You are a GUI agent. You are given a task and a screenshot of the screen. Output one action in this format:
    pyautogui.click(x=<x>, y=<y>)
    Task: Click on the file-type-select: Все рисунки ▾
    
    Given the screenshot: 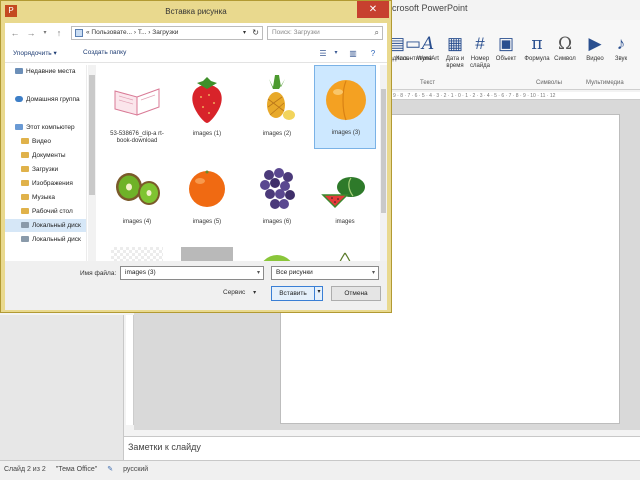 What is the action you would take?
    pyautogui.click(x=325, y=273)
    